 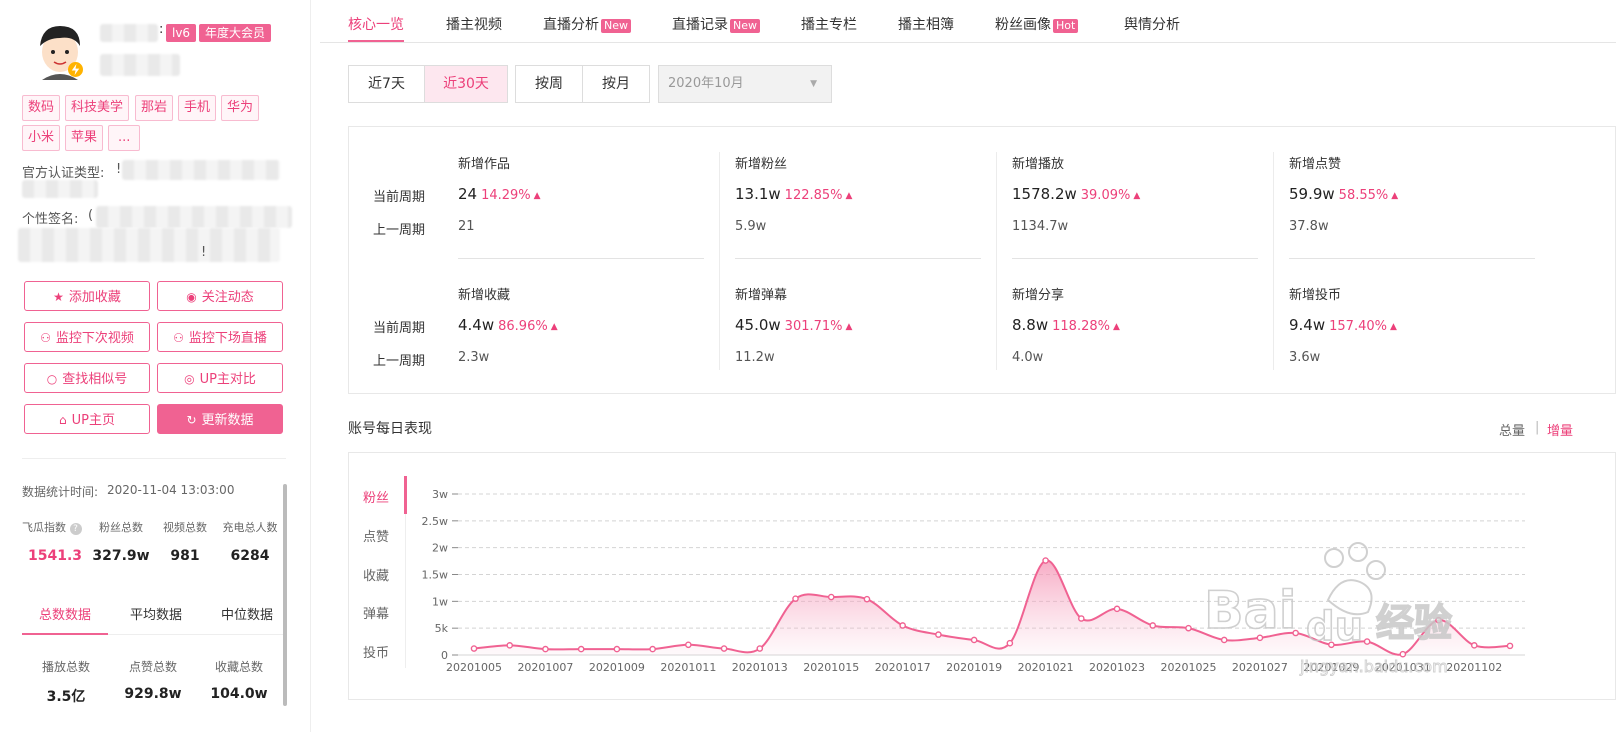 I want to click on range-30-days-button: 近30天, so click(x=466, y=84).